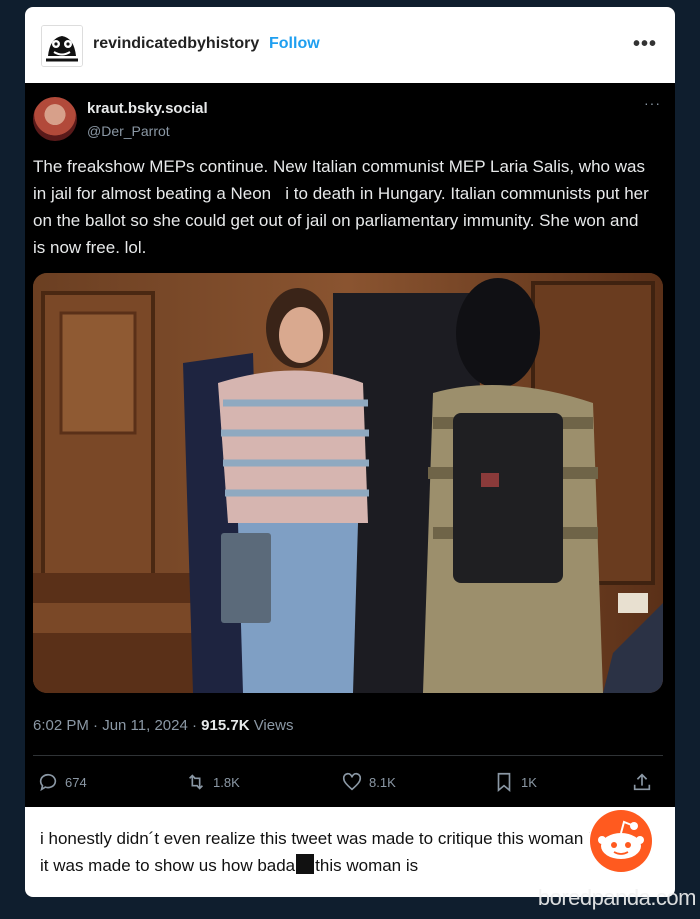 This screenshot has width=700, height=919. I want to click on snoo-icon, so click(621, 839).